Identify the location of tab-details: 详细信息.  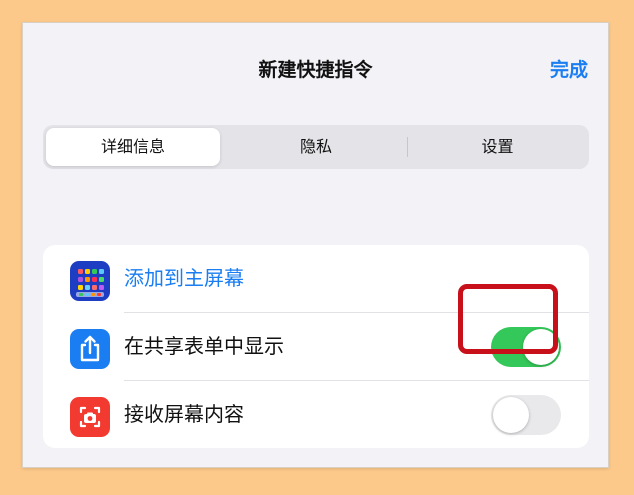
(133, 147).